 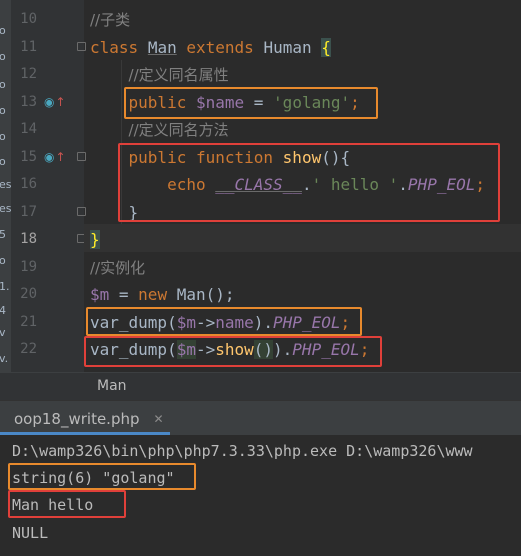 What do you see at coordinates (326, 47) in the screenshot?
I see `brace: {` at bounding box center [326, 47].